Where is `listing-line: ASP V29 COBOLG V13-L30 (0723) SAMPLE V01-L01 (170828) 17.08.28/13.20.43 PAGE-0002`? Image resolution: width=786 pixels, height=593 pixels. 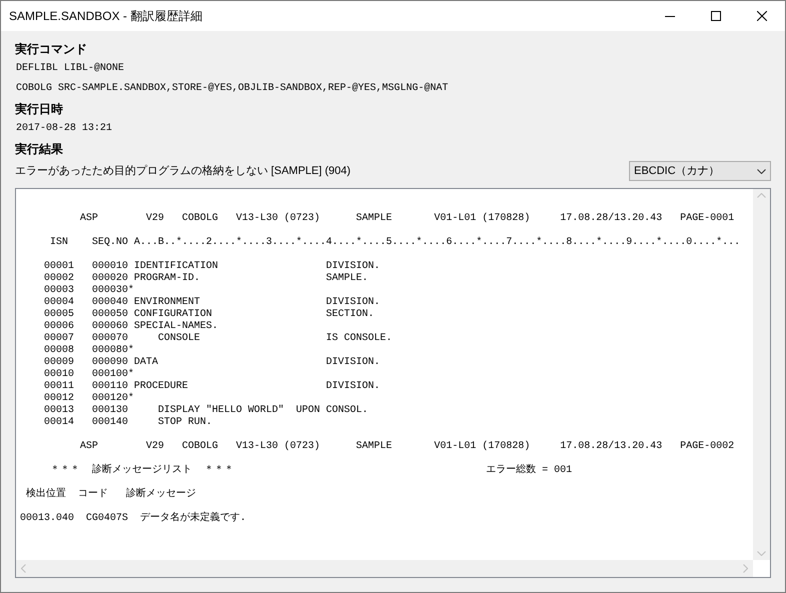 listing-line: ASP V29 COBOLG V13-L30 (0723) SAMPLE V01-L01 (170828) 17.08.28/13.20.43 PAGE-0002 is located at coordinates (407, 447).